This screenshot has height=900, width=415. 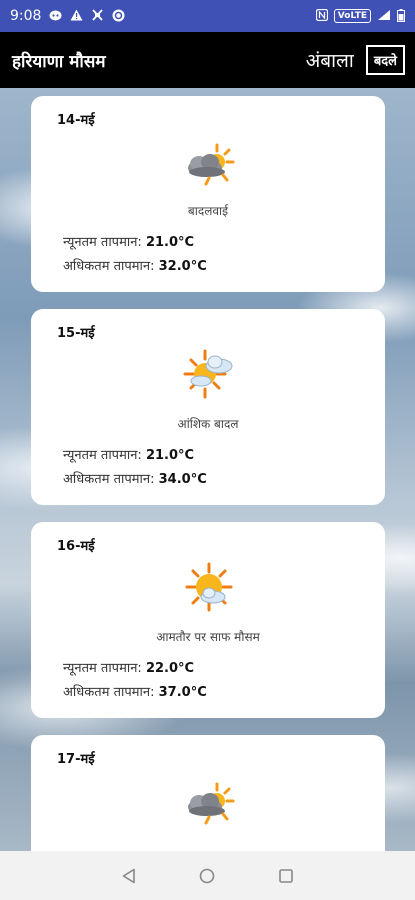 I want to click on min-temp-value: 22.0°C, so click(x=170, y=668).